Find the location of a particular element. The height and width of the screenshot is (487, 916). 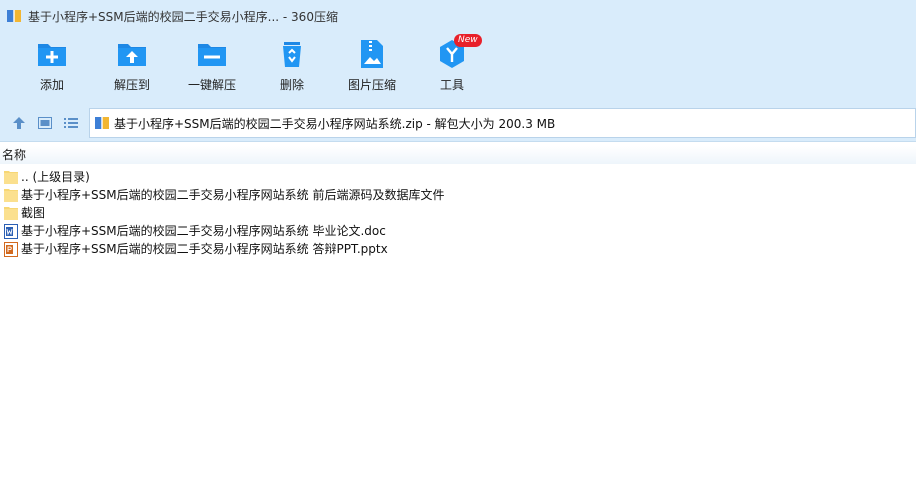

window-title: 基于小程序+SSM后端的校园二手交易小程序... - 360压缩 is located at coordinates (183, 16).